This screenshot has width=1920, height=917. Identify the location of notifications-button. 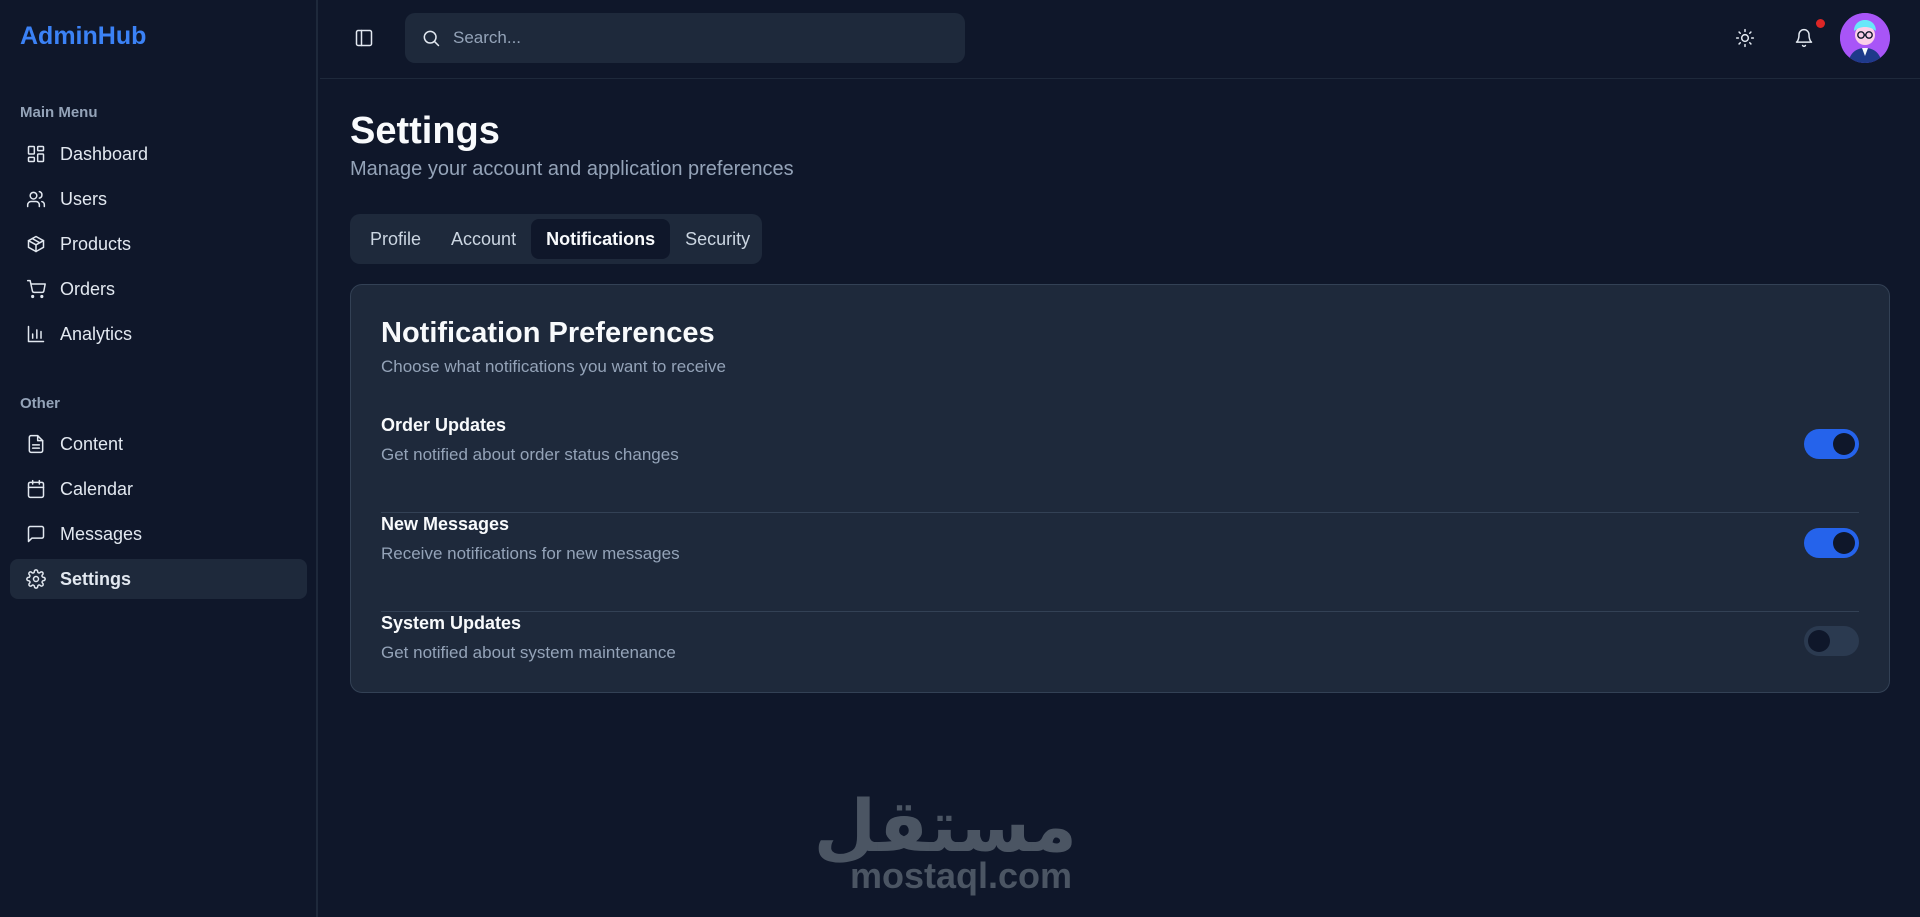
(1808, 35).